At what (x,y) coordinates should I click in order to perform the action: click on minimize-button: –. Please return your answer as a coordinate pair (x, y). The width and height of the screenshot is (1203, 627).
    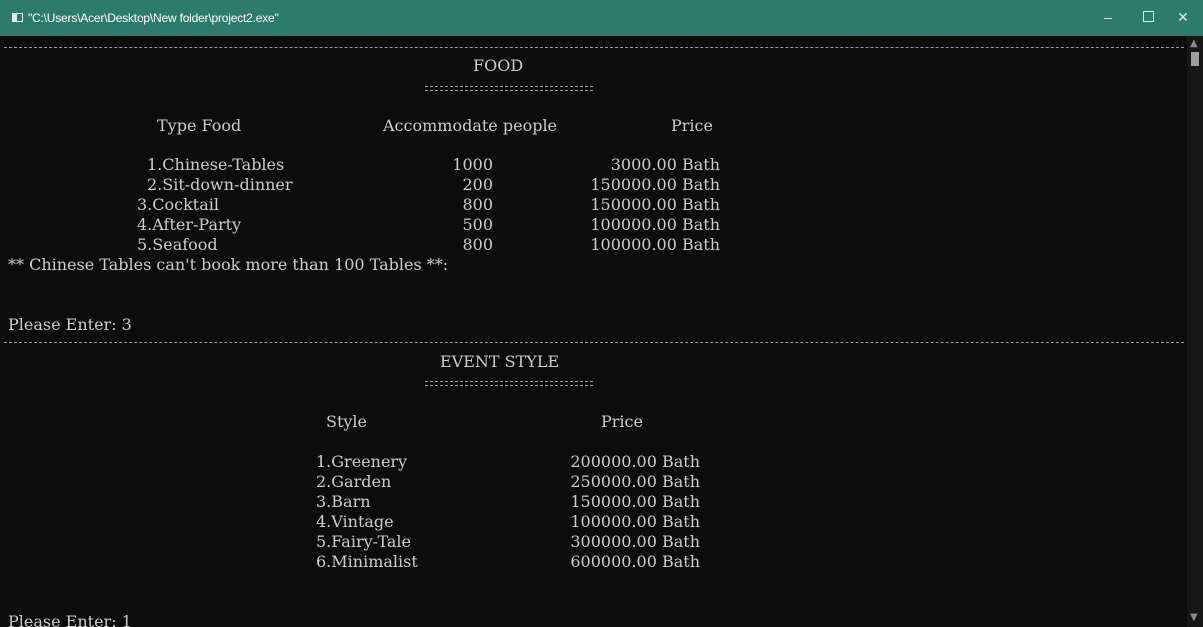
    Looking at the image, I should click on (1108, 18).